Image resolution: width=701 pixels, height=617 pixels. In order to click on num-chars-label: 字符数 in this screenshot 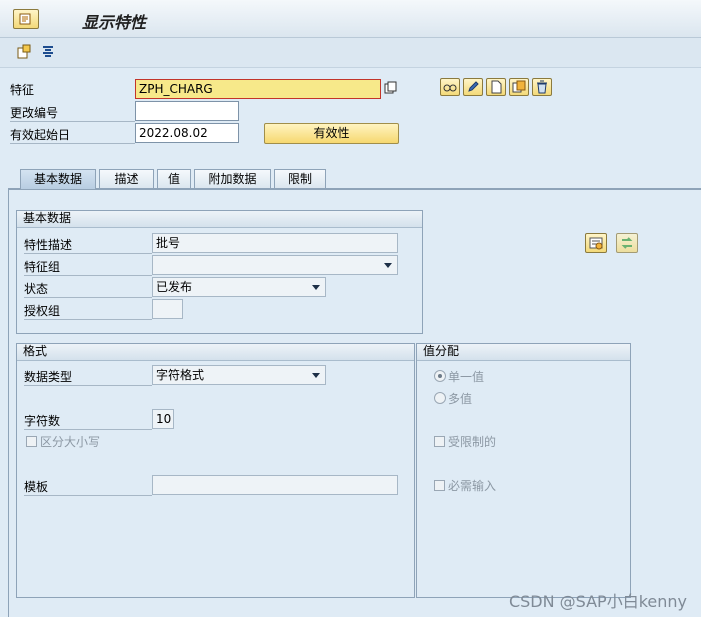, I will do `click(88, 421)`.